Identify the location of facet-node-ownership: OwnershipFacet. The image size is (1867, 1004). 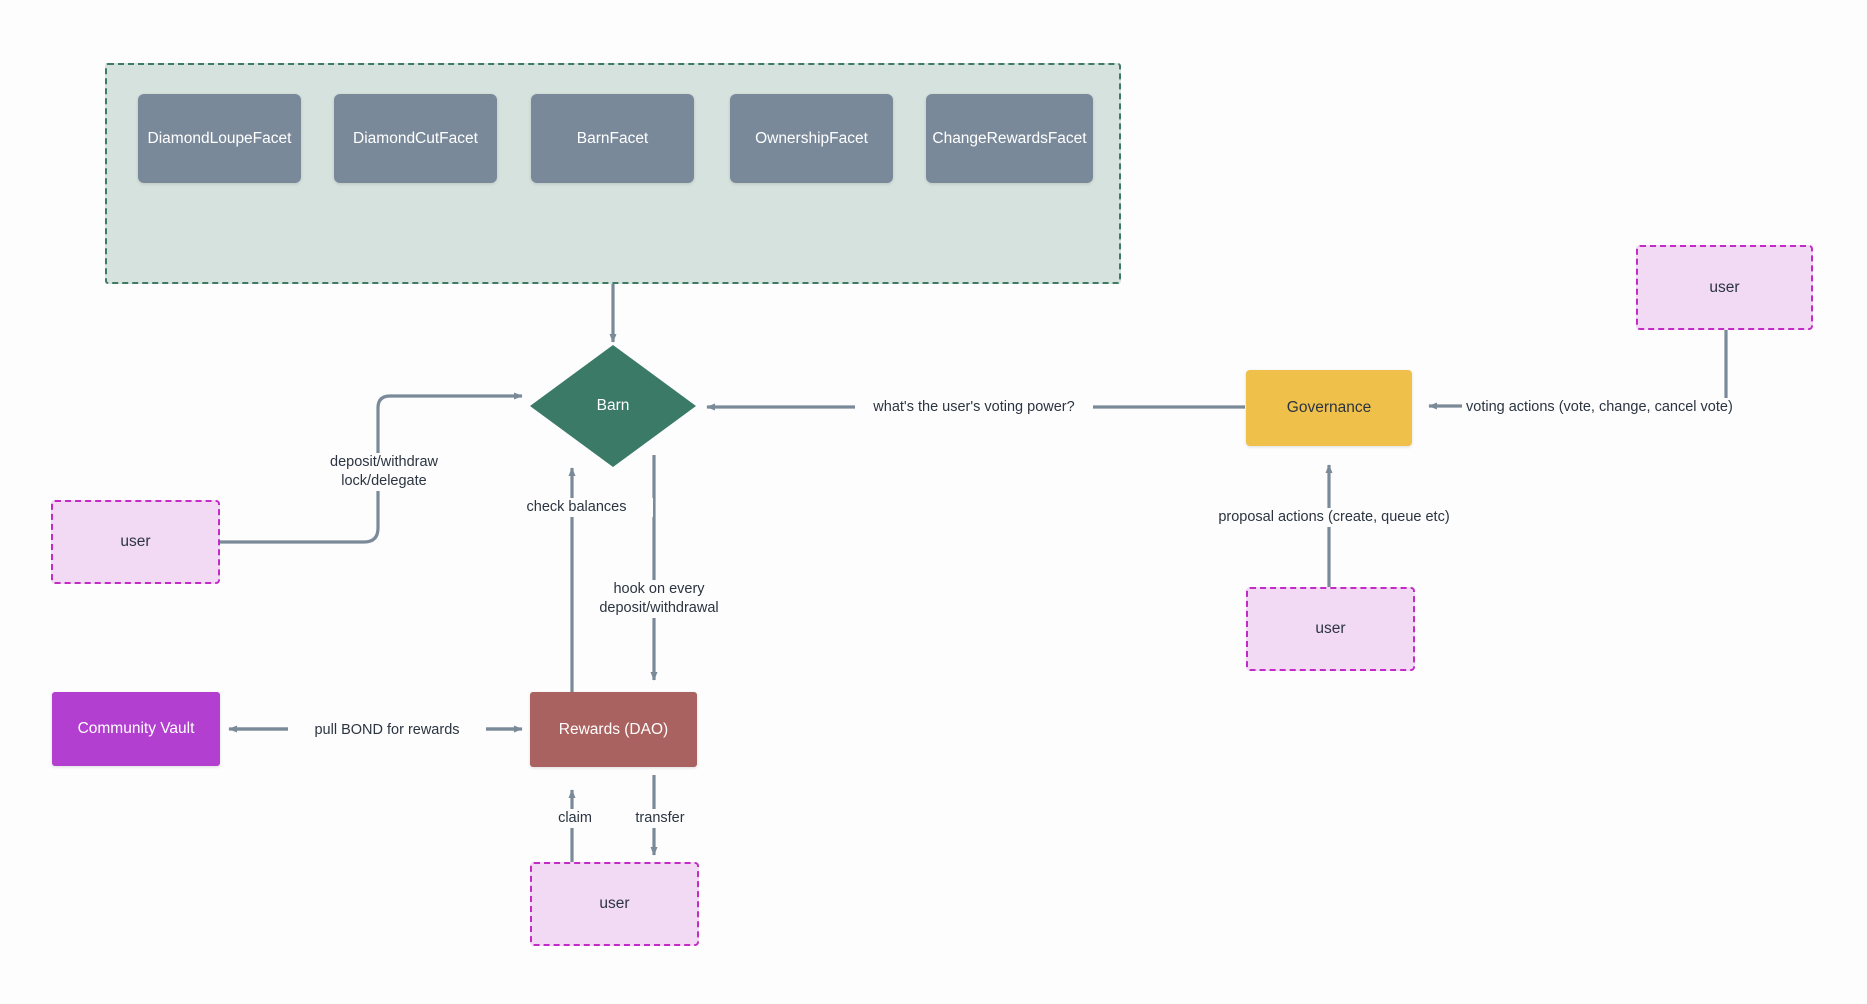
(811, 138).